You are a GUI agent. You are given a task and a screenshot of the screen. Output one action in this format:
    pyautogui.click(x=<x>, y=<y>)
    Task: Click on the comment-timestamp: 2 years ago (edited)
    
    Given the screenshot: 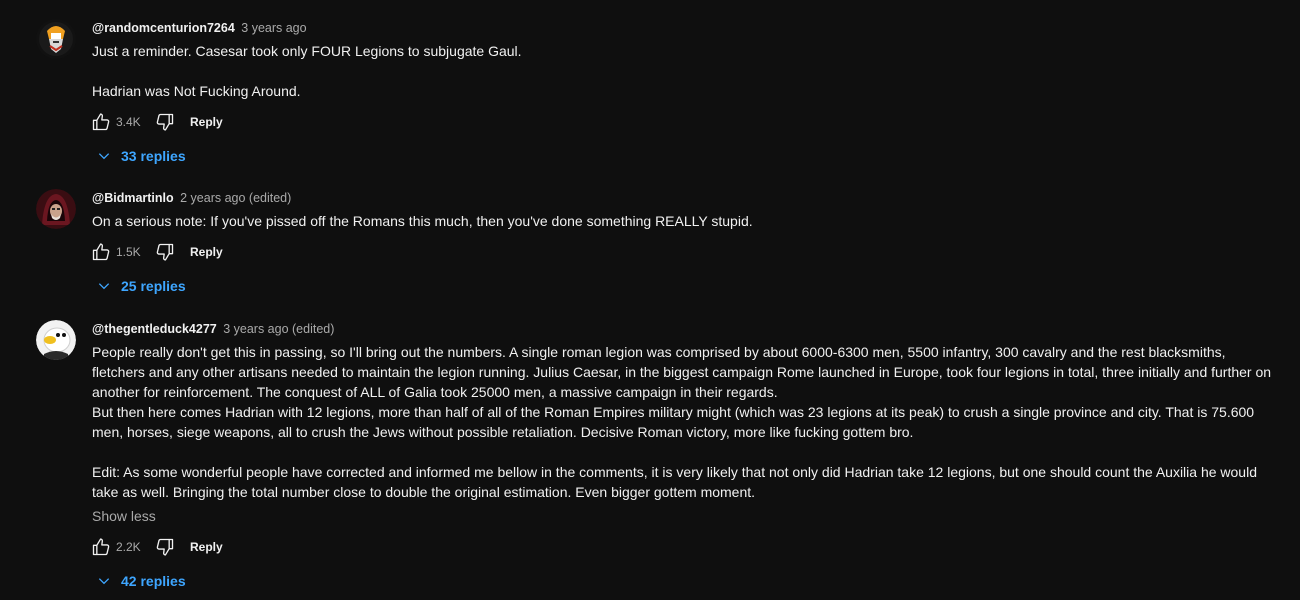 What is the action you would take?
    pyautogui.click(x=235, y=198)
    